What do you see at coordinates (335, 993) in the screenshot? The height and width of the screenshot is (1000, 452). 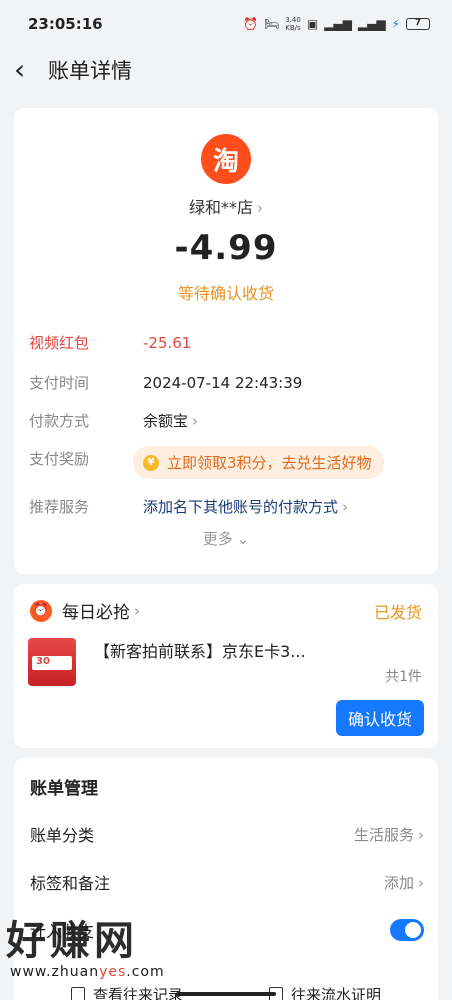 I see `link-label: 往来流水证明` at bounding box center [335, 993].